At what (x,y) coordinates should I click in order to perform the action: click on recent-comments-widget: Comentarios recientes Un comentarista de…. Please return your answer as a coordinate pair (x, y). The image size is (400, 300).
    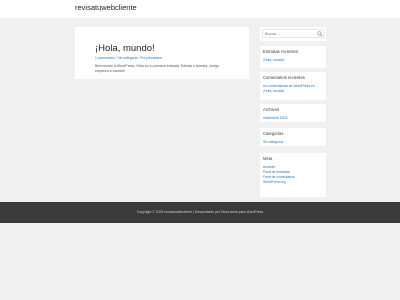
    Looking at the image, I should click on (293, 86).